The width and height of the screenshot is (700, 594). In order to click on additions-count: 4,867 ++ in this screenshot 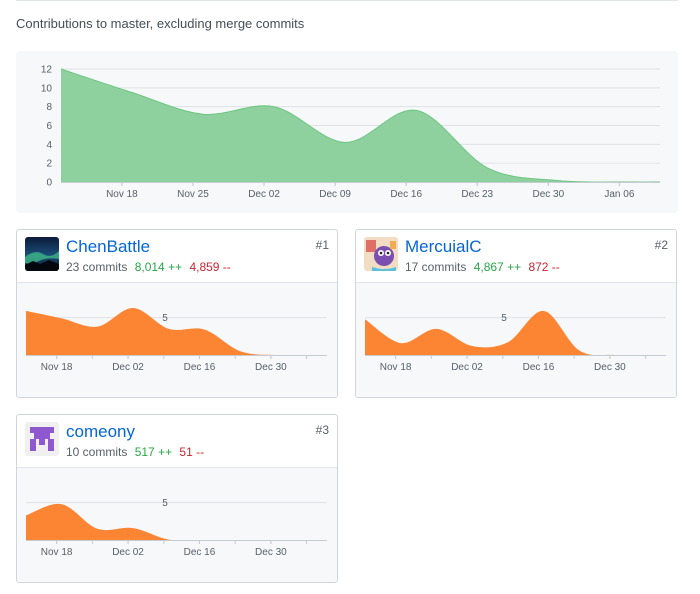, I will do `click(497, 267)`.